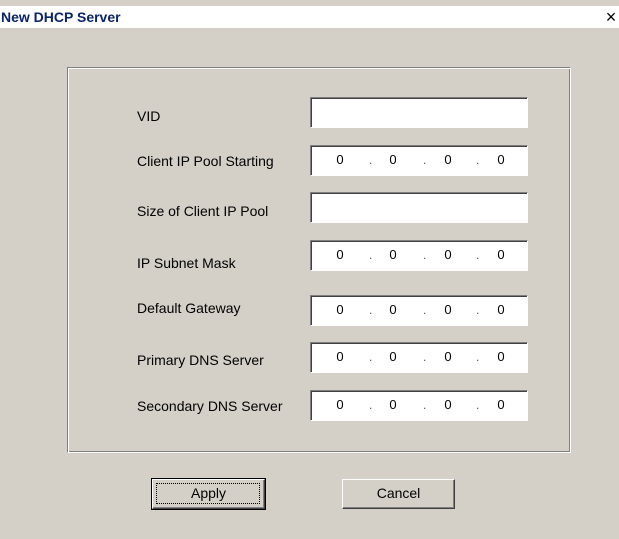  I want to click on client-ip-pool-starting-input: 0 . 0 . 0 . 0, so click(419, 160).